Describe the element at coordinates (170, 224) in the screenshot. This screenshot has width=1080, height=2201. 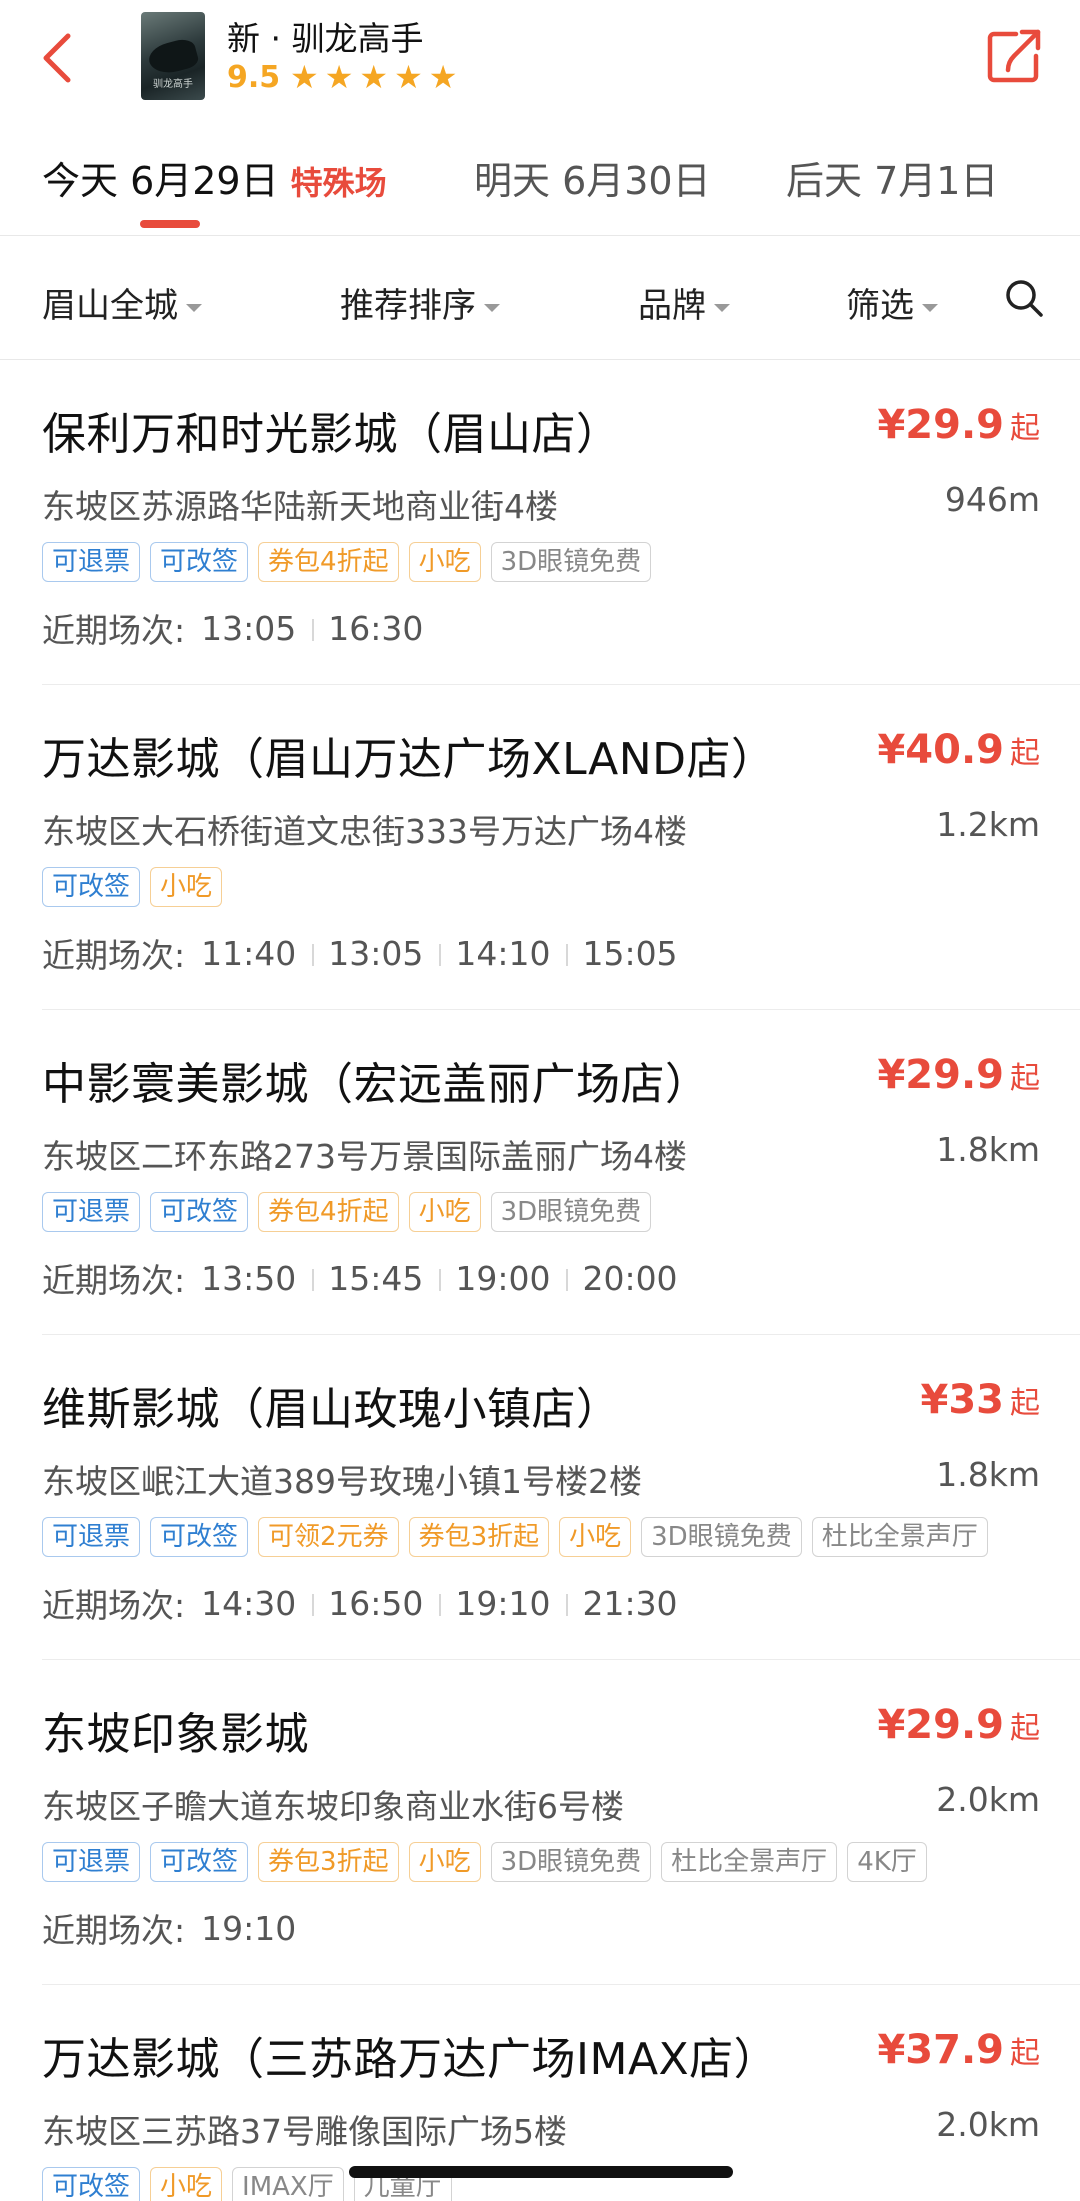
I see `active-tab-indicator` at that location.